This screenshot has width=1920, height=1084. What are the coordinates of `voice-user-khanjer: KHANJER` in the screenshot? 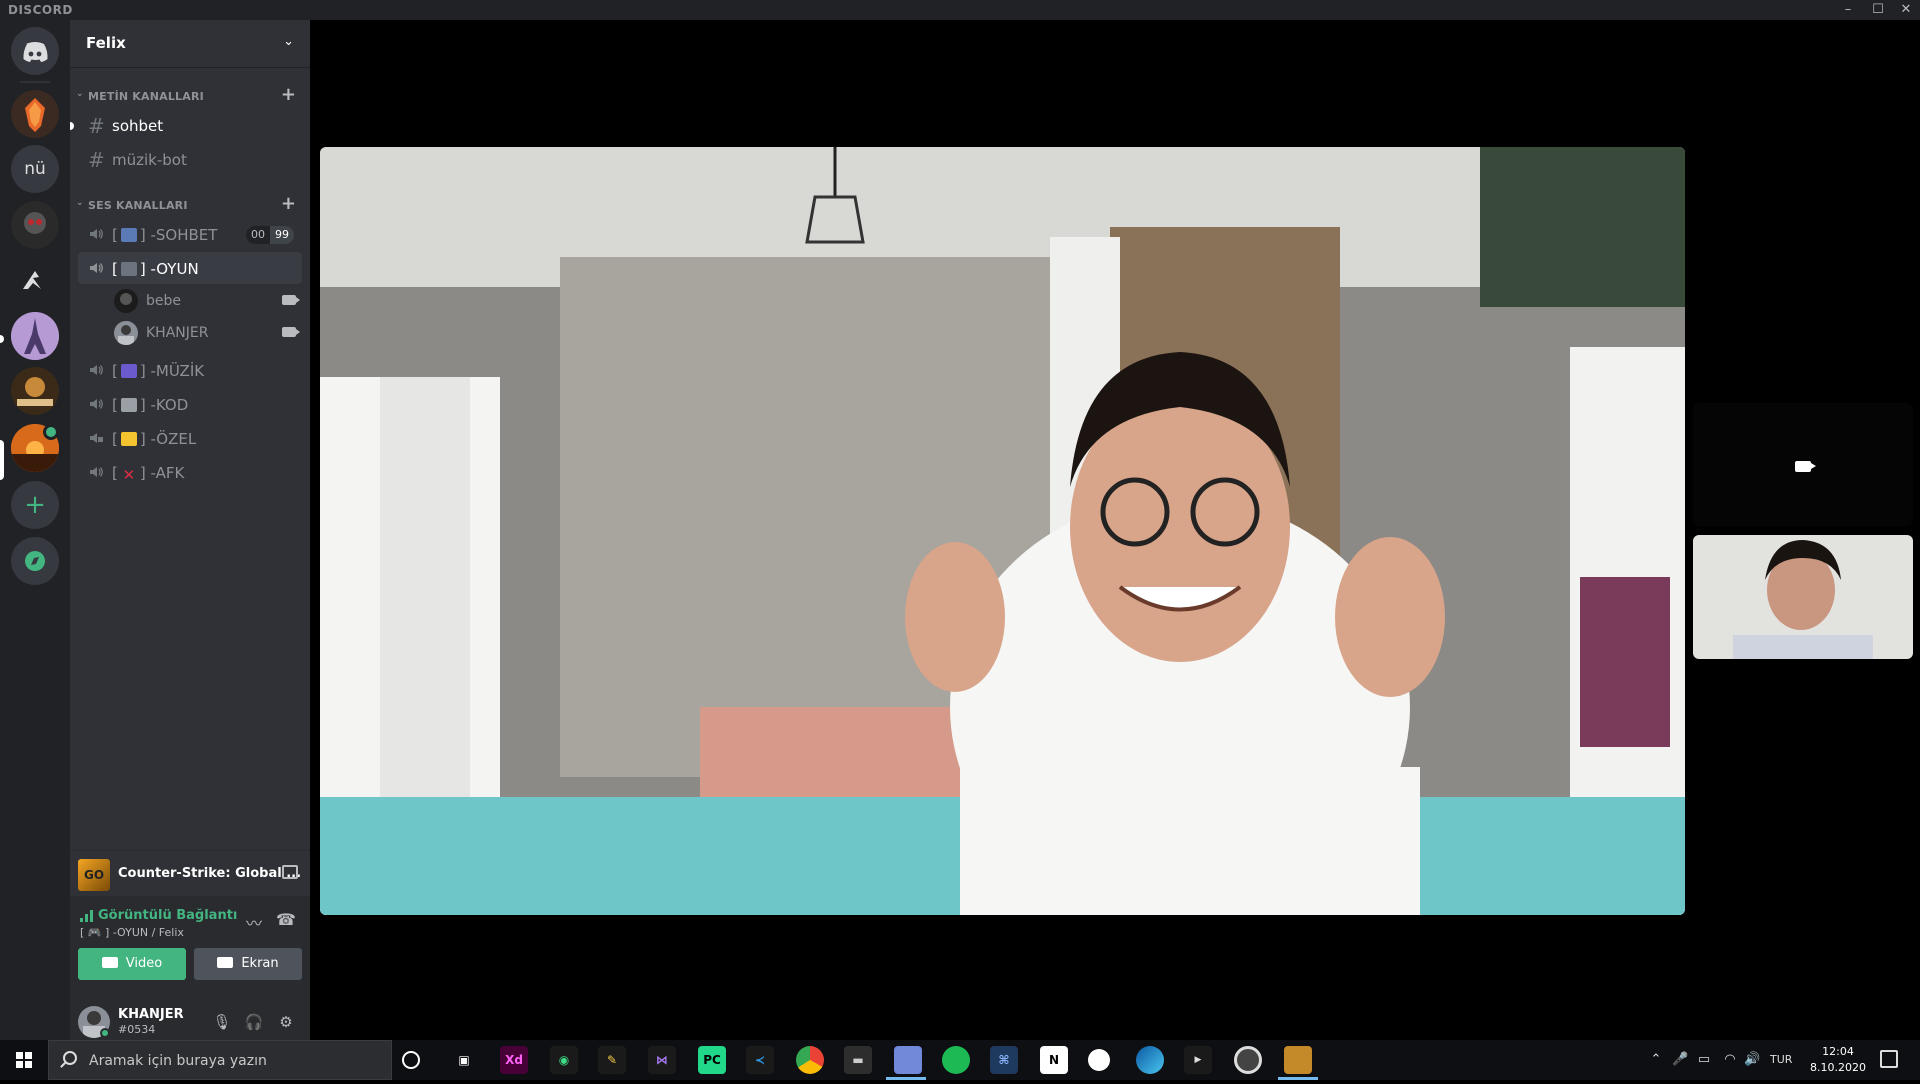 It's located at (206, 332).